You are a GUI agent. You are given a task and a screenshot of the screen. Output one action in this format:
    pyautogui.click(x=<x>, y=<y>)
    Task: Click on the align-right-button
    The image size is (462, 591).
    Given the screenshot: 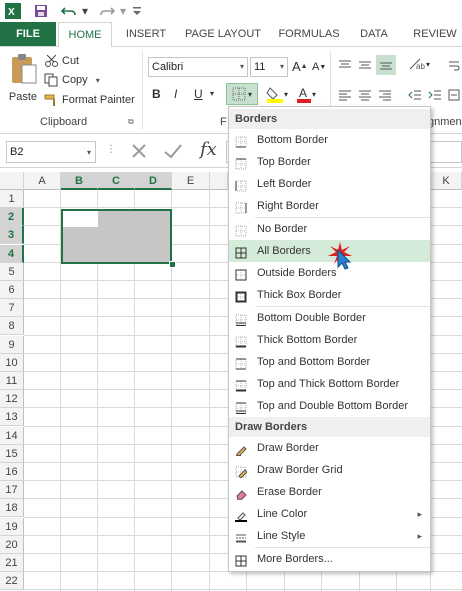 What is the action you would take?
    pyautogui.click(x=385, y=95)
    